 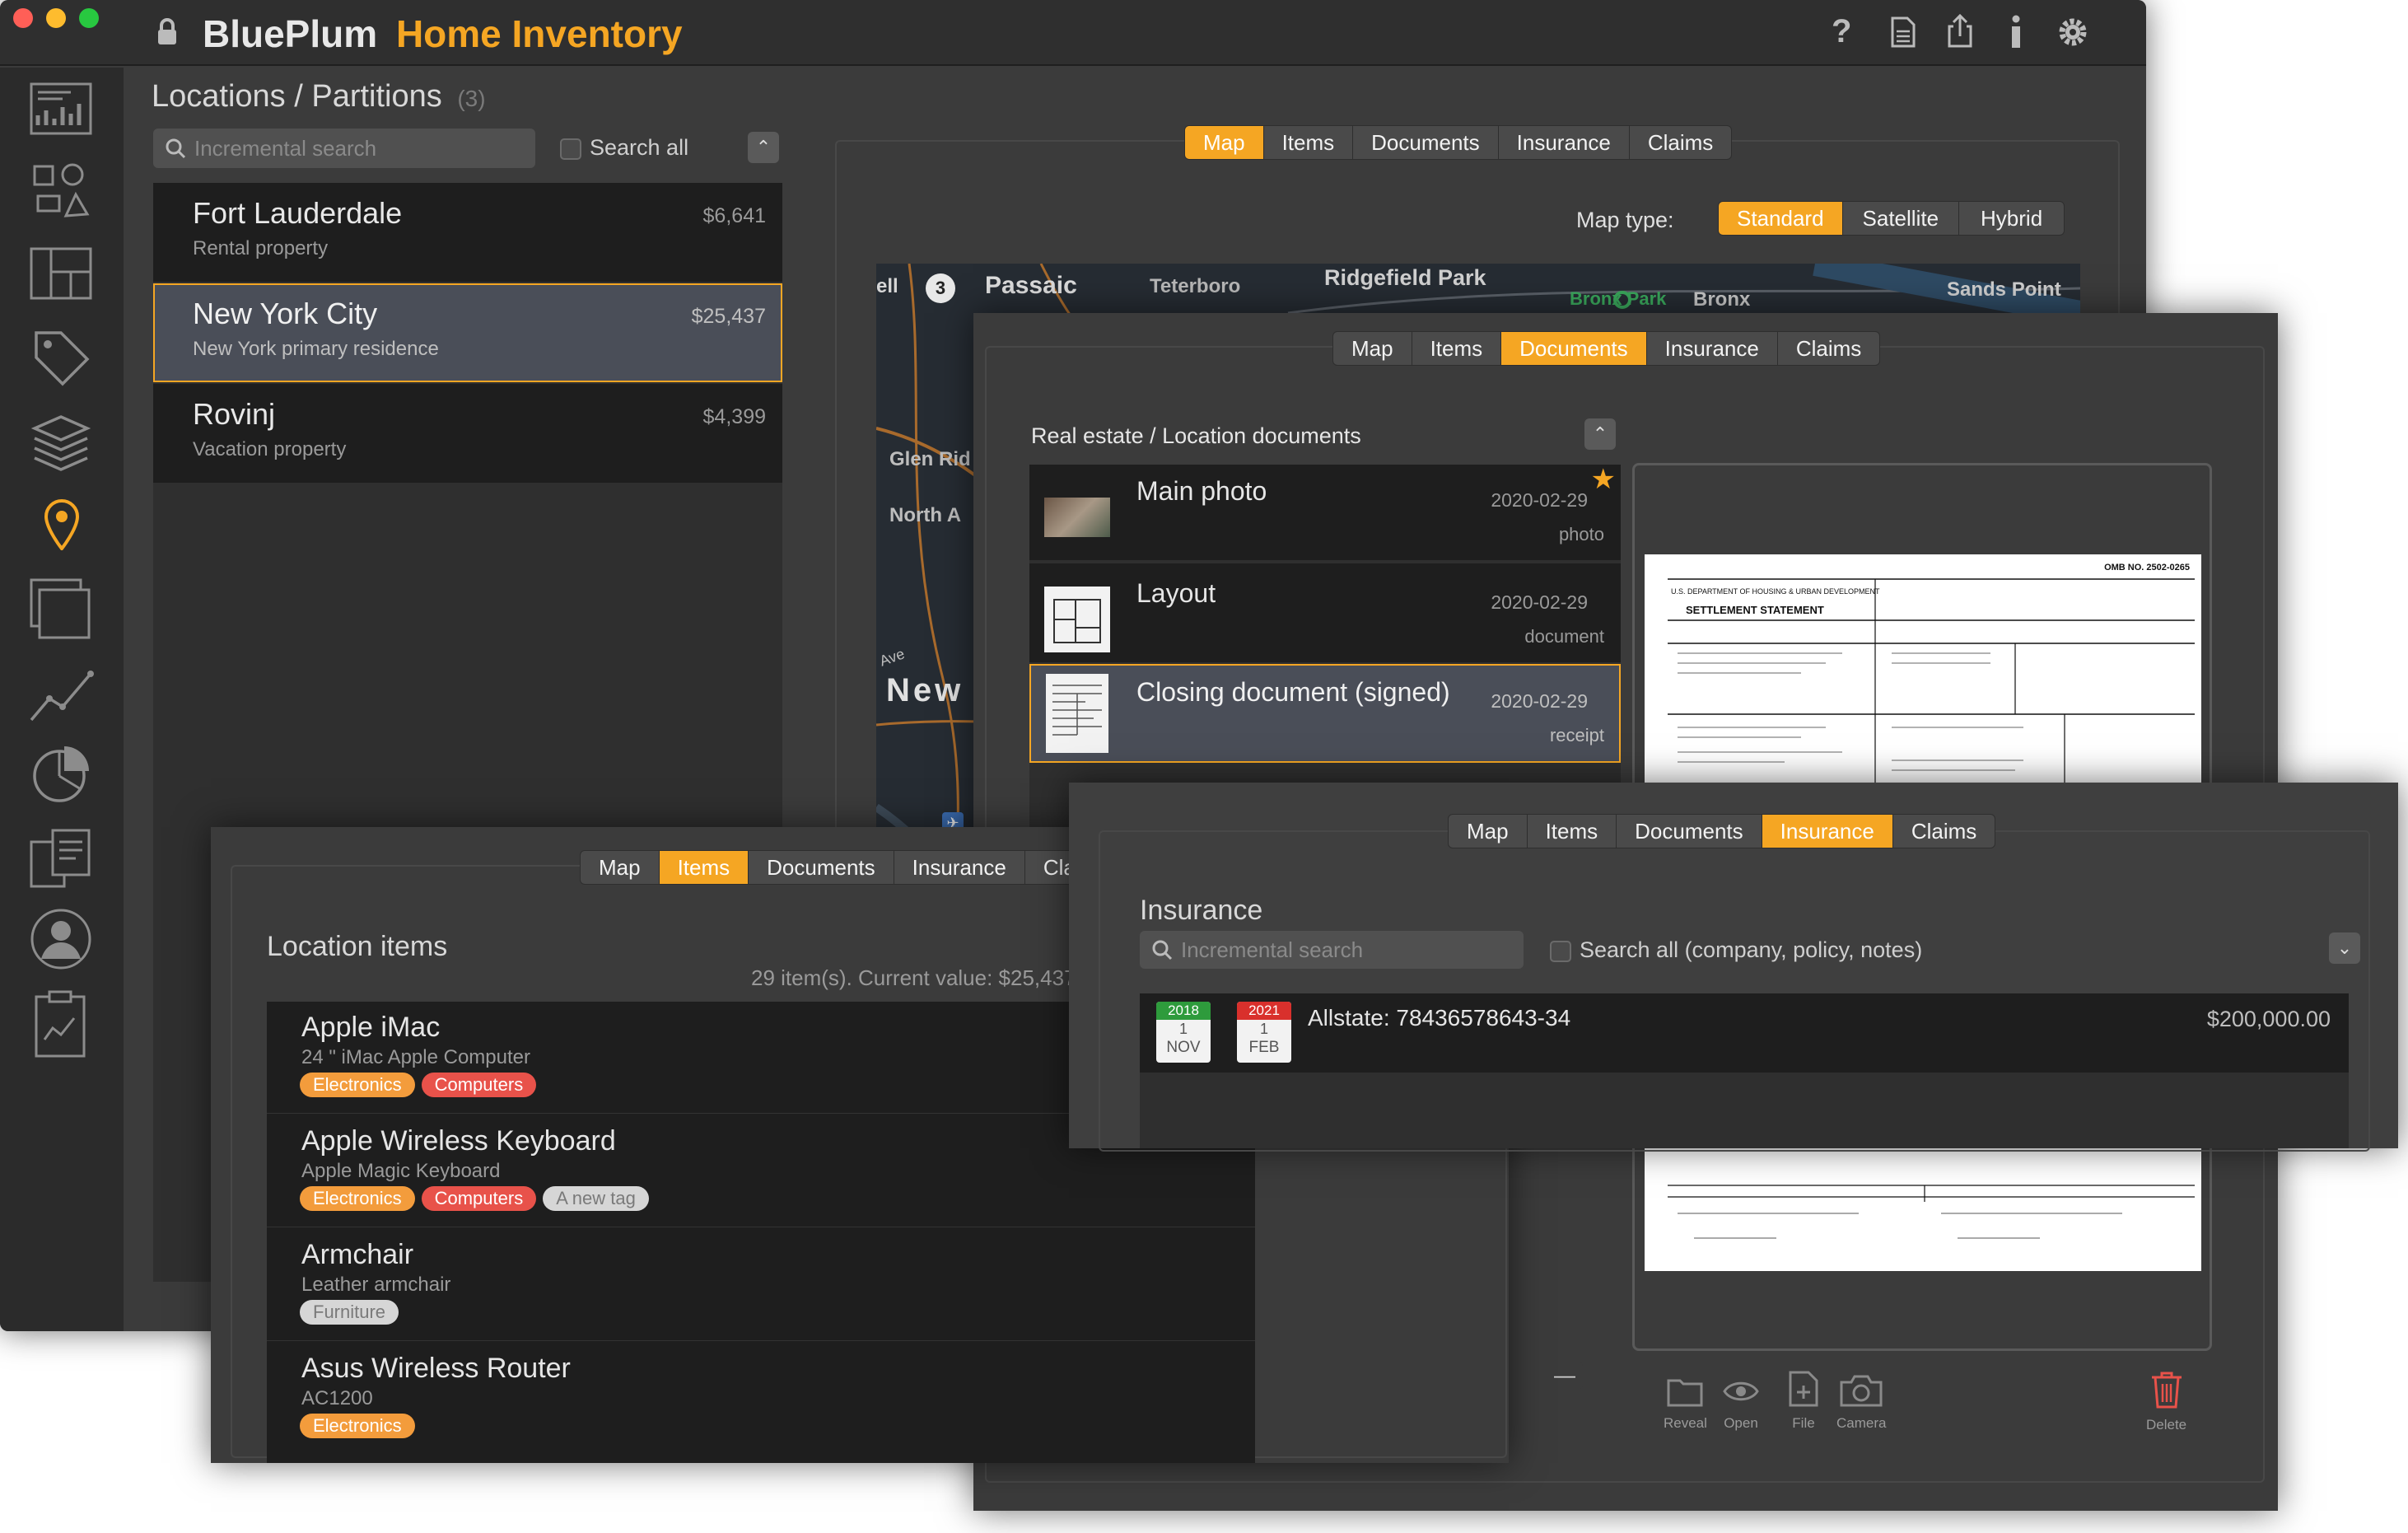 What do you see at coordinates (1903, 32) in the screenshot?
I see `document-icon` at bounding box center [1903, 32].